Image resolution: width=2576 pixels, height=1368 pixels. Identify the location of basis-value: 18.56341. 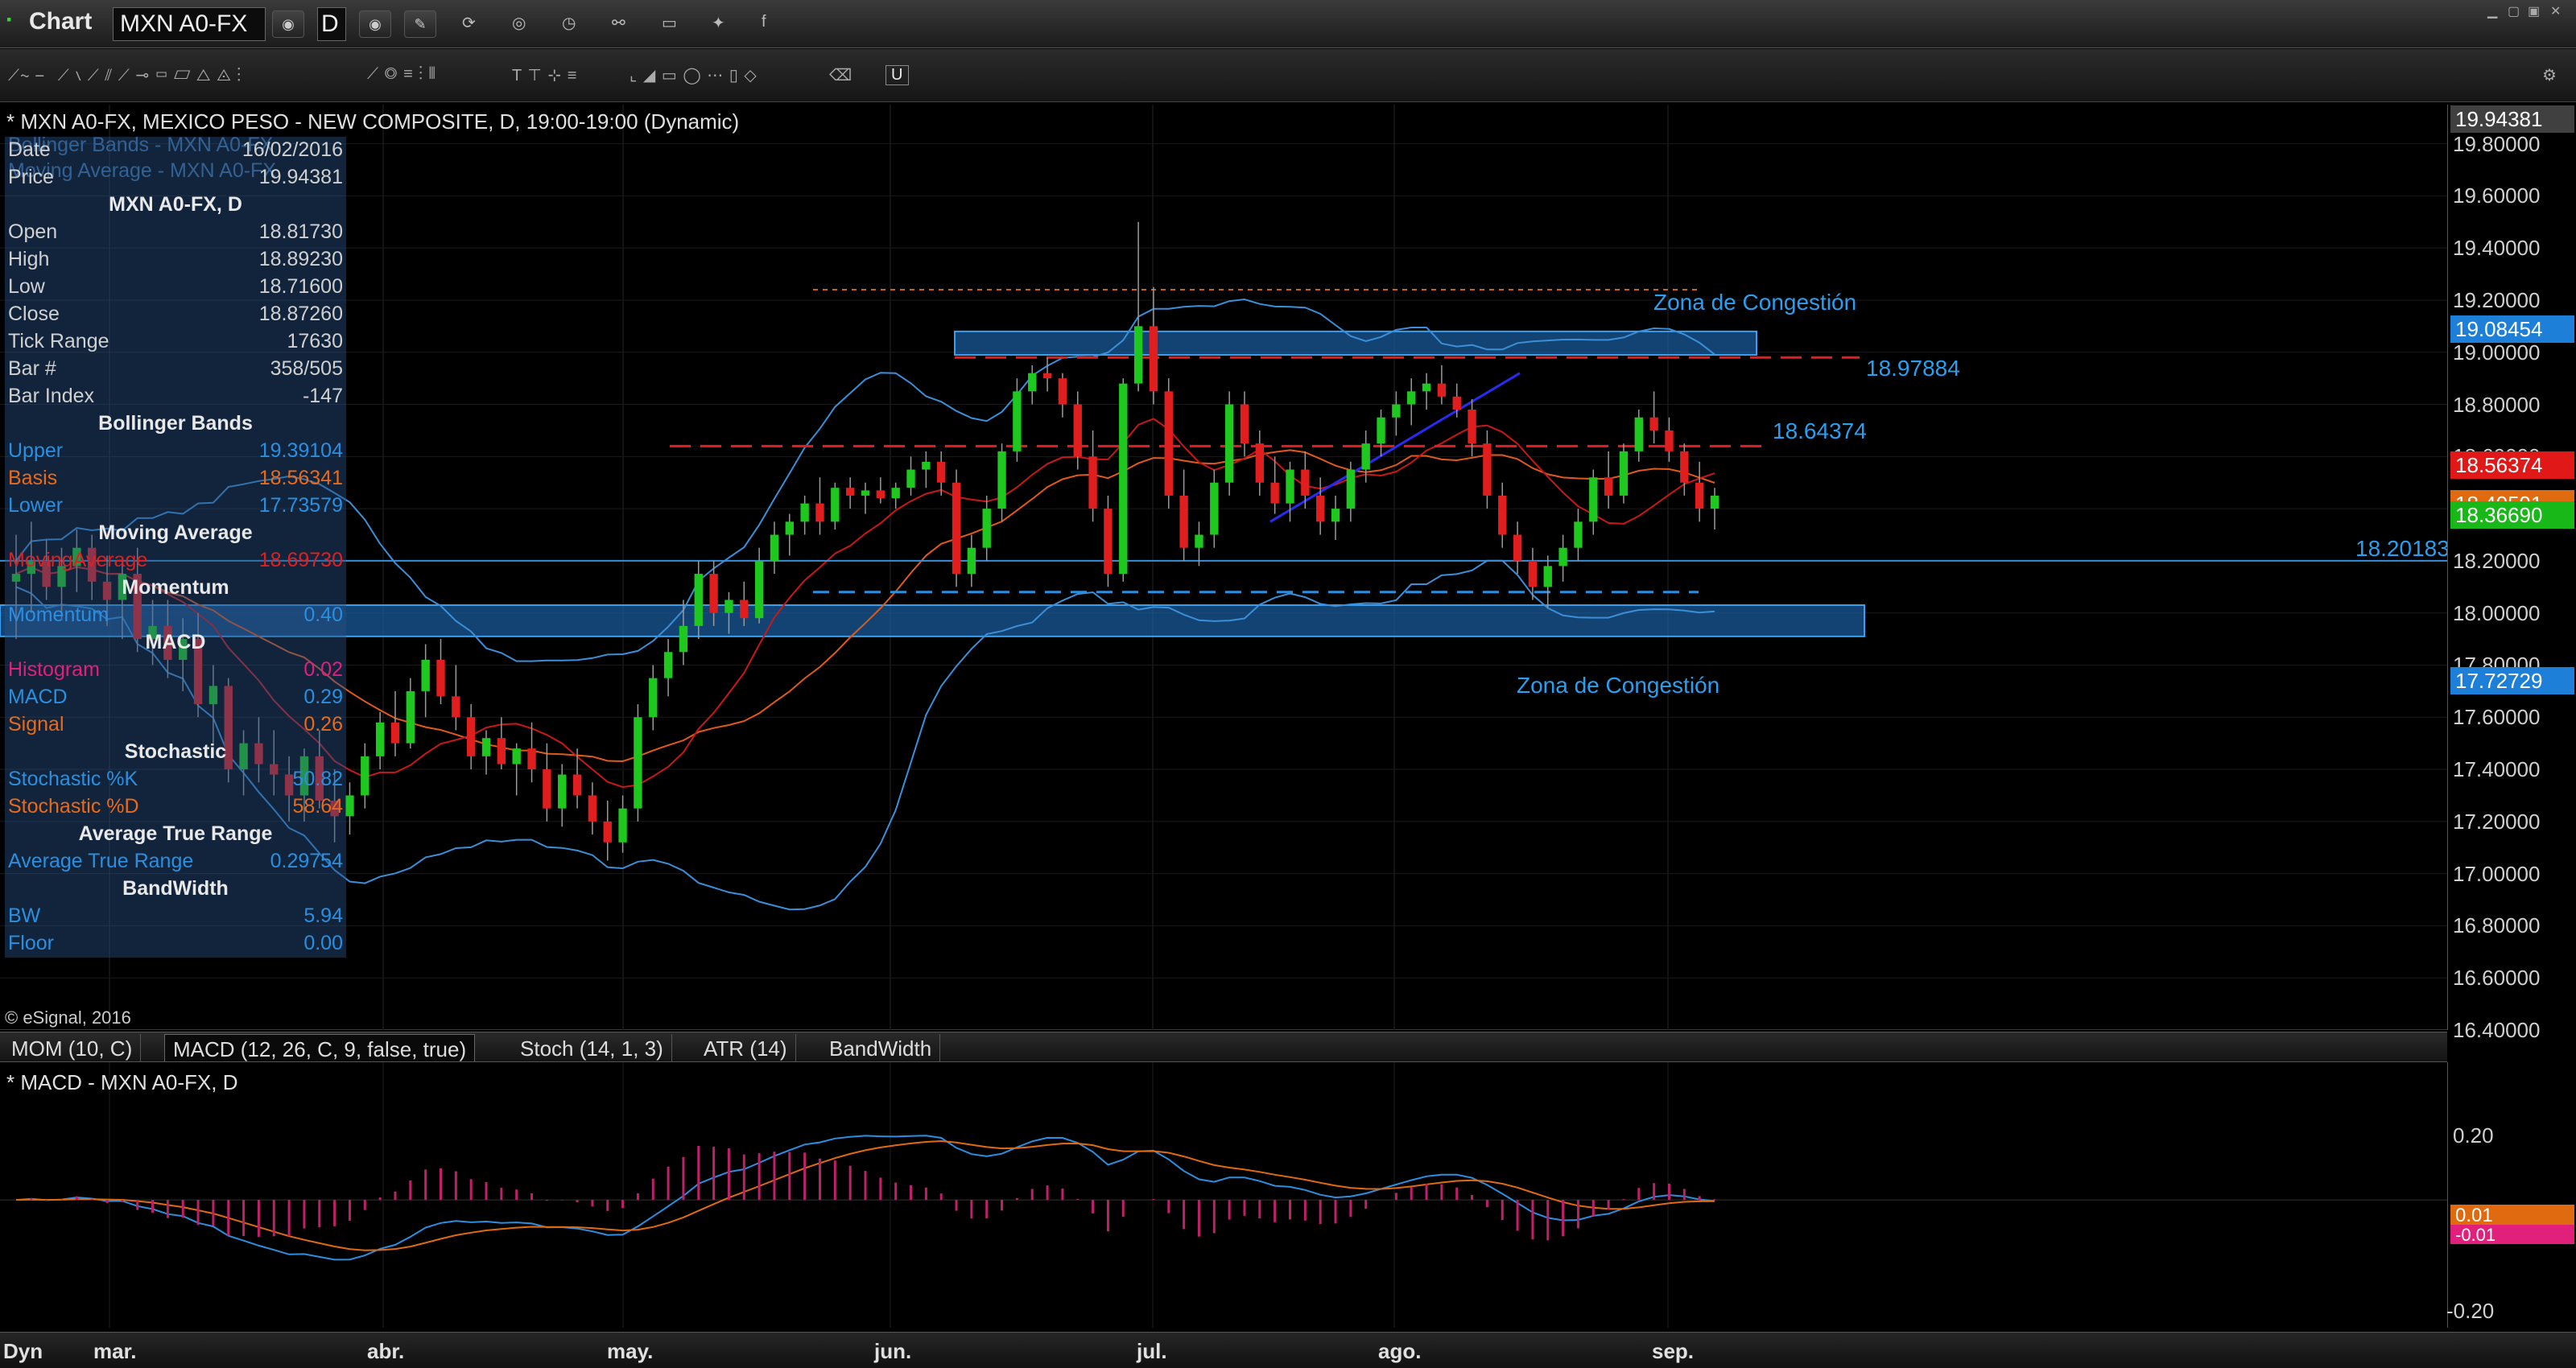
(300, 478).